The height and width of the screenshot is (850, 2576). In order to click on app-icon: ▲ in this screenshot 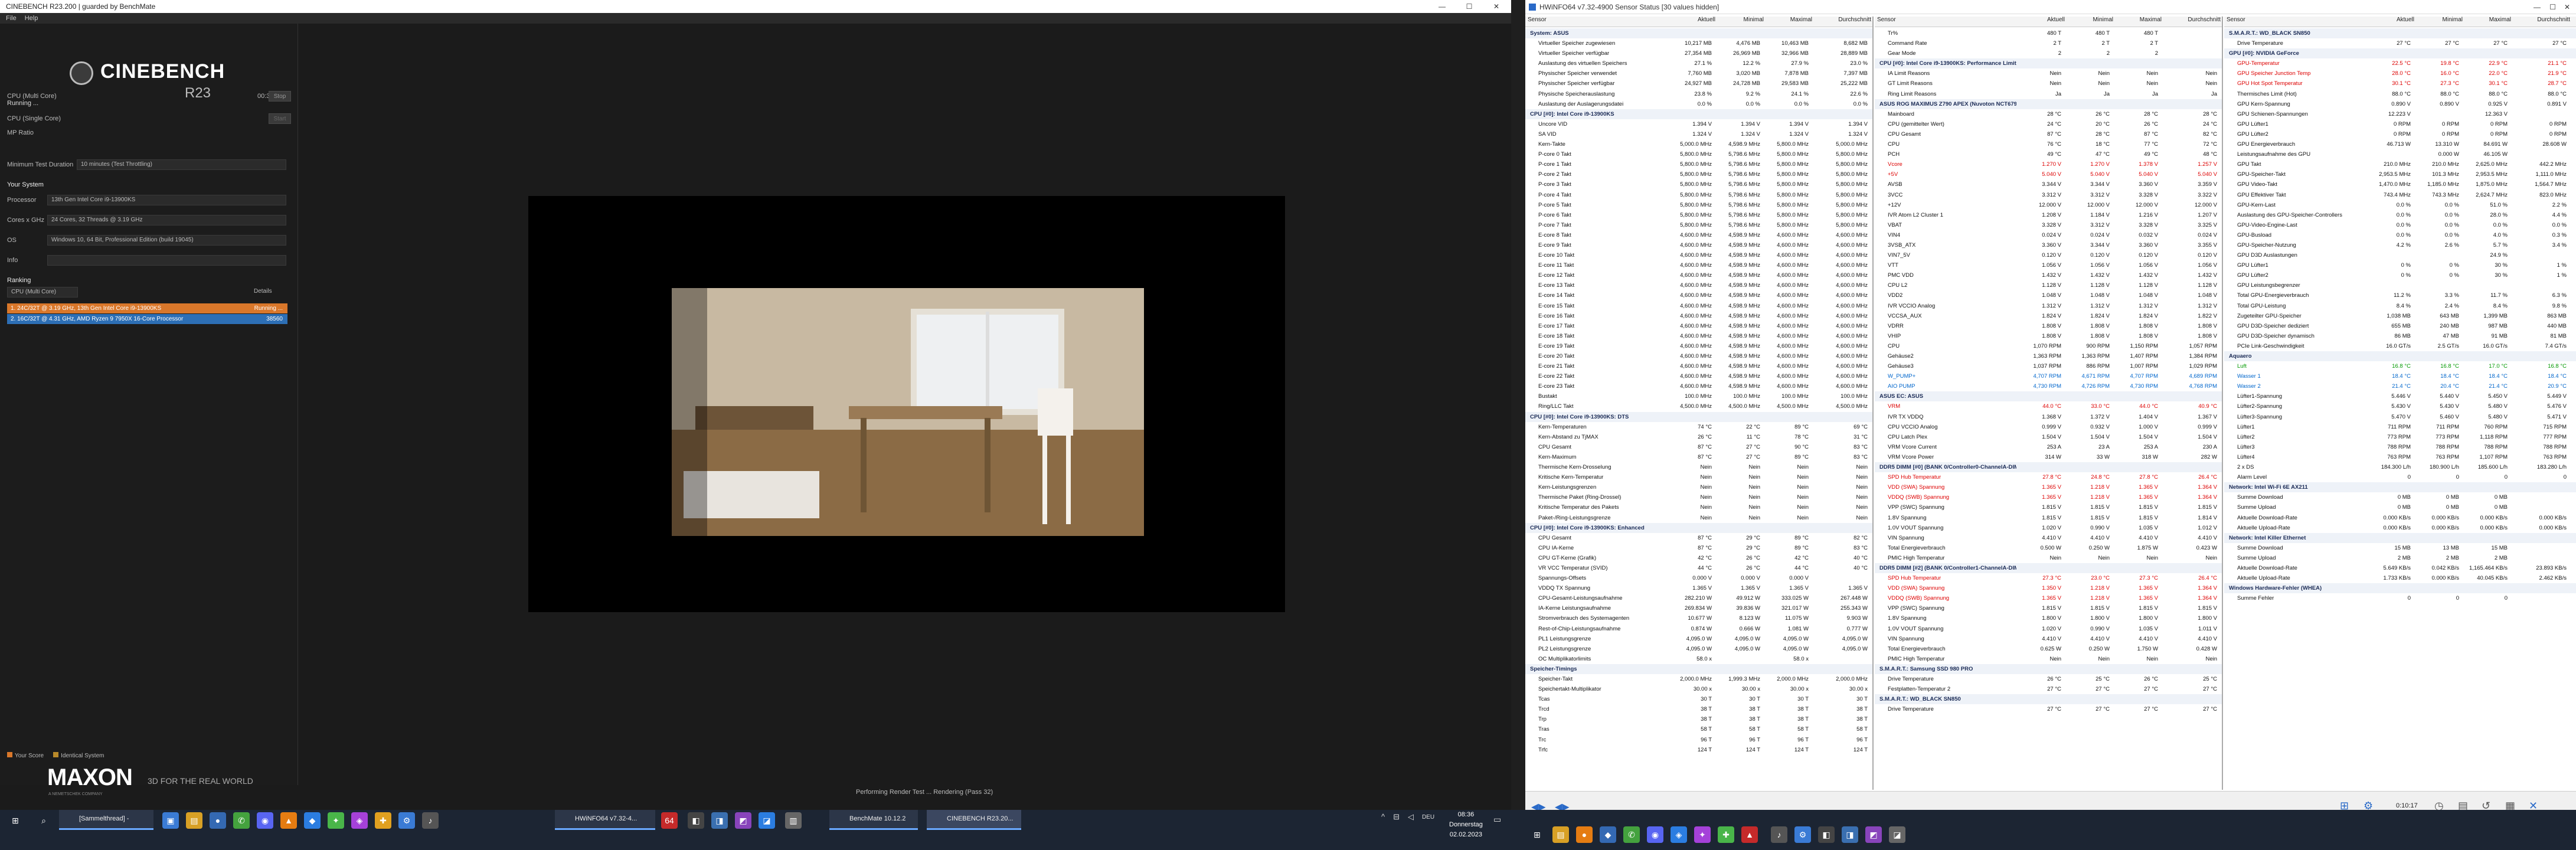, I will do `click(1749, 834)`.